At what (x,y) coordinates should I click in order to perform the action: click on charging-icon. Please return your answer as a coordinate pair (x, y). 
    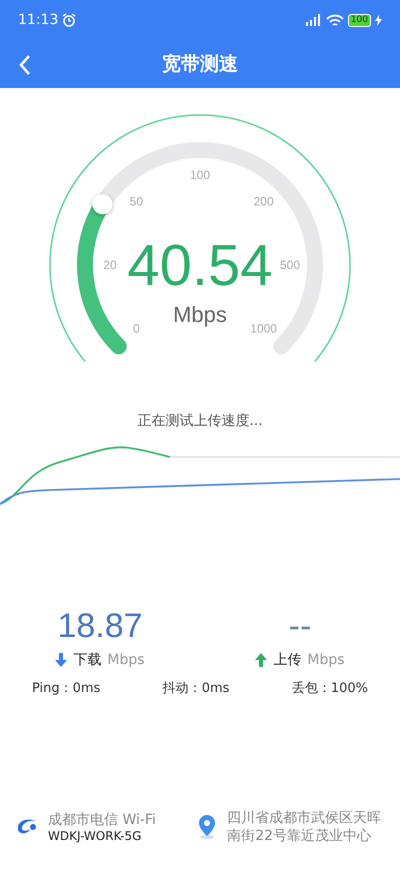
    Looking at the image, I should click on (378, 20).